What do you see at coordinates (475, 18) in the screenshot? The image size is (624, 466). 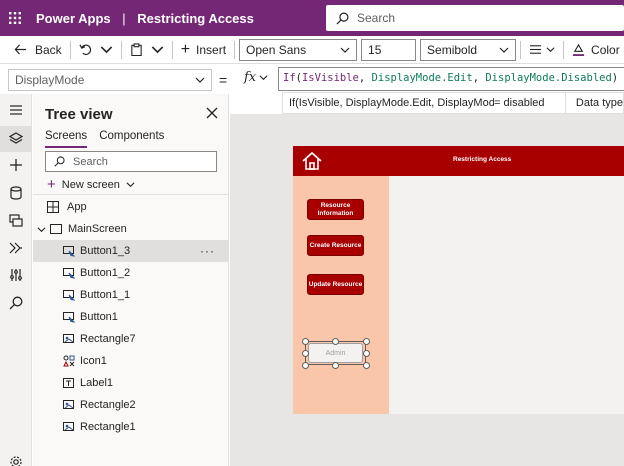 I see `global-search-input: Search` at bounding box center [475, 18].